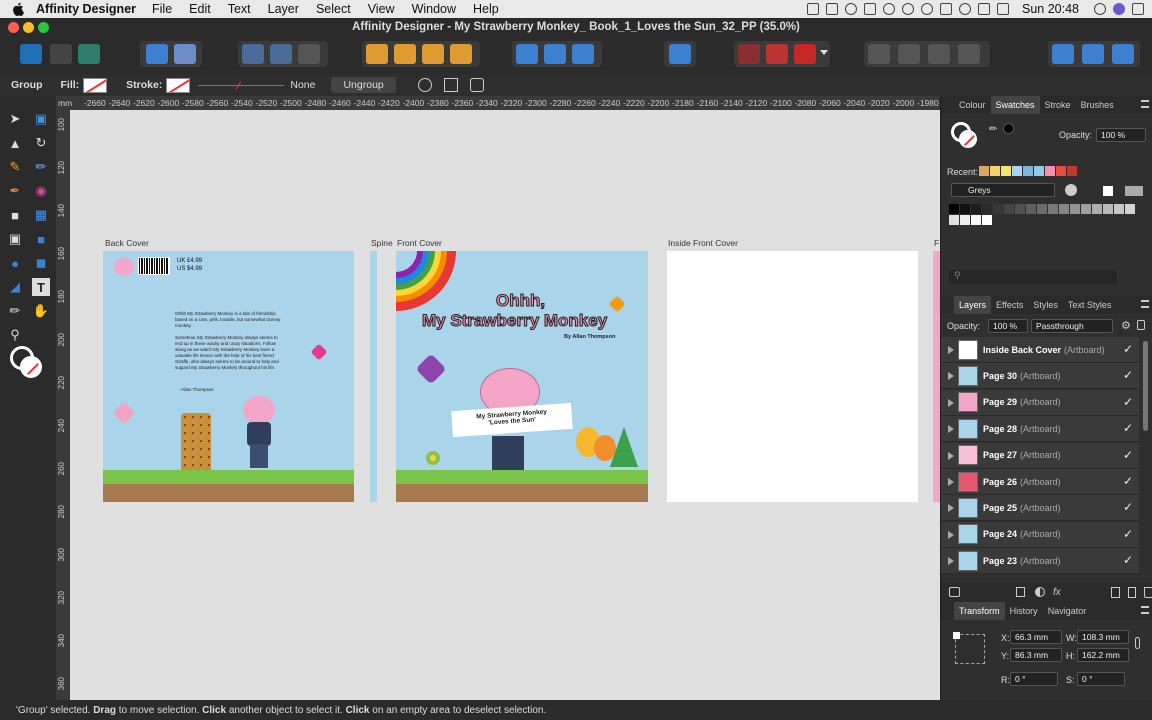 This screenshot has width=1152, height=720. Describe the element at coordinates (476, 85) in the screenshot. I see `reset-rotation-icon` at that location.